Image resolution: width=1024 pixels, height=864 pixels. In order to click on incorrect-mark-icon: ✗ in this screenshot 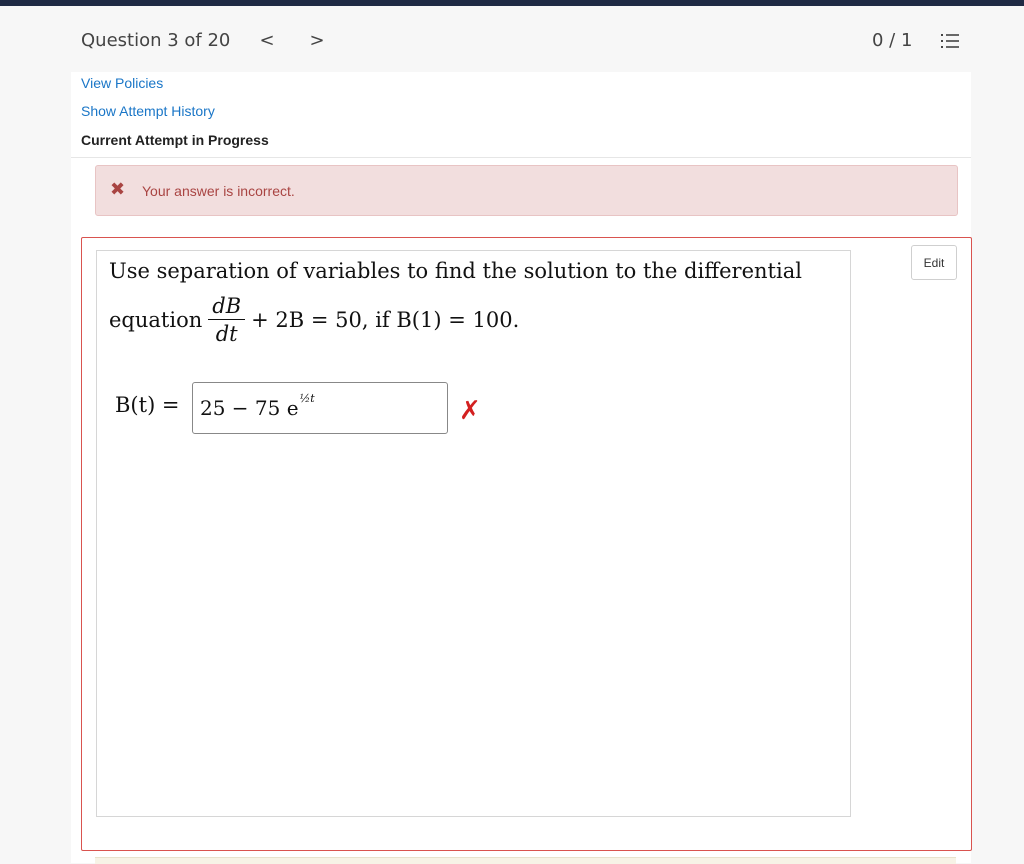, I will do `click(470, 411)`.